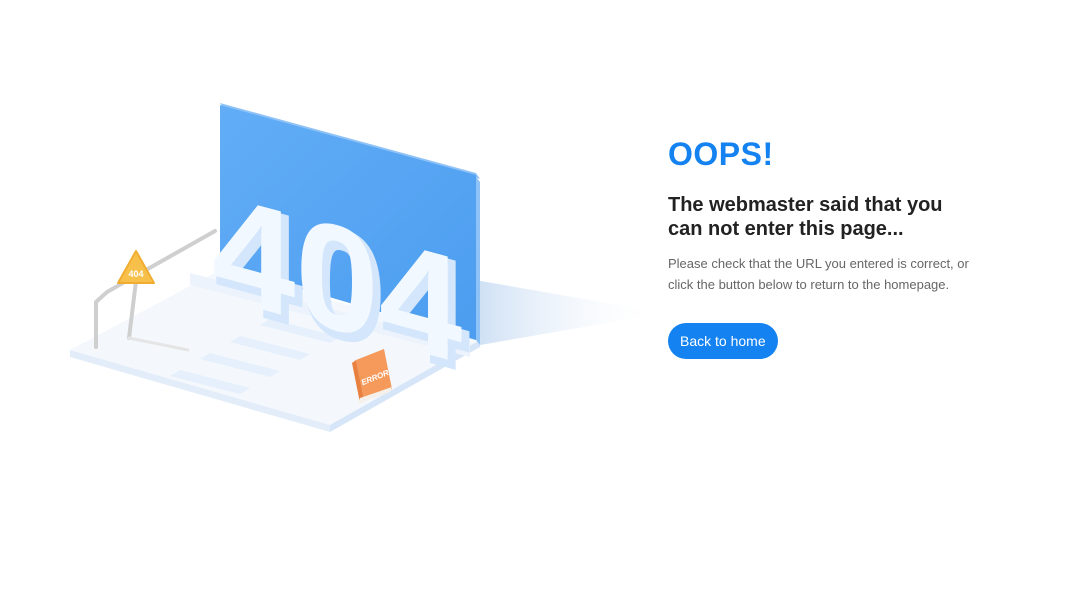 This screenshot has width=1080, height=591. Describe the element at coordinates (135, 274) in the screenshot. I see `warning-sign-text: 404` at that location.